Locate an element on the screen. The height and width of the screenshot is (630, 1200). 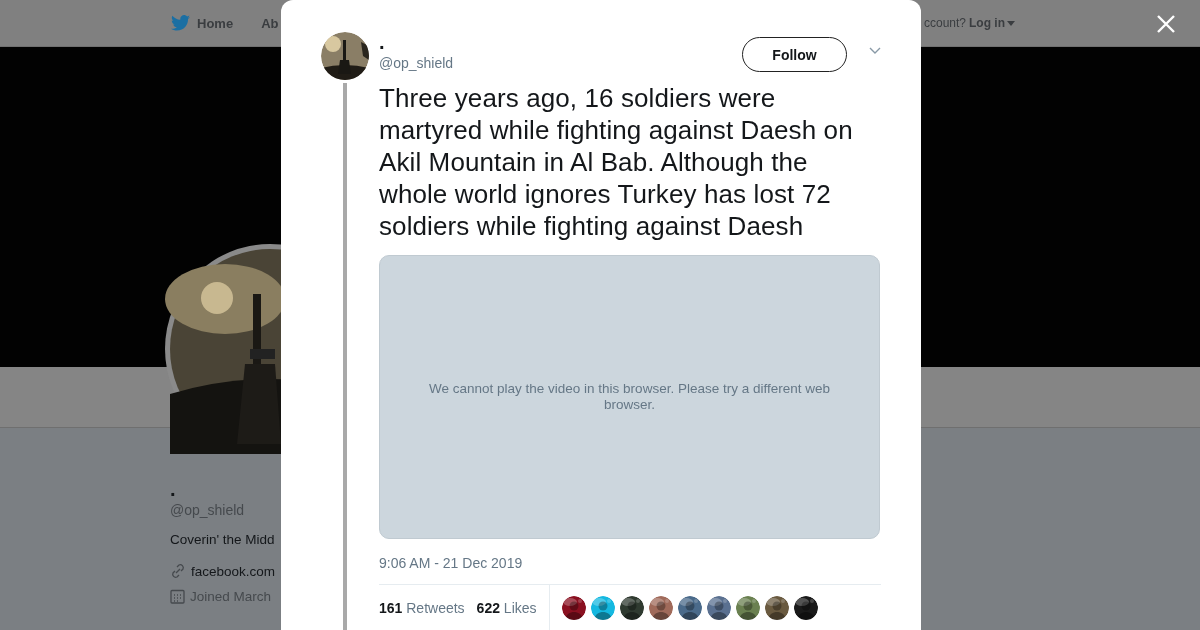
tweet-text: Three years ago, 16 soldiers were martyred while fighting against Daesh on Akil Mountain in Al Bab. Although the whole world ignores Turkey has lost 72 soldiers while fighting against Daesh is located at coordinates (616, 162).